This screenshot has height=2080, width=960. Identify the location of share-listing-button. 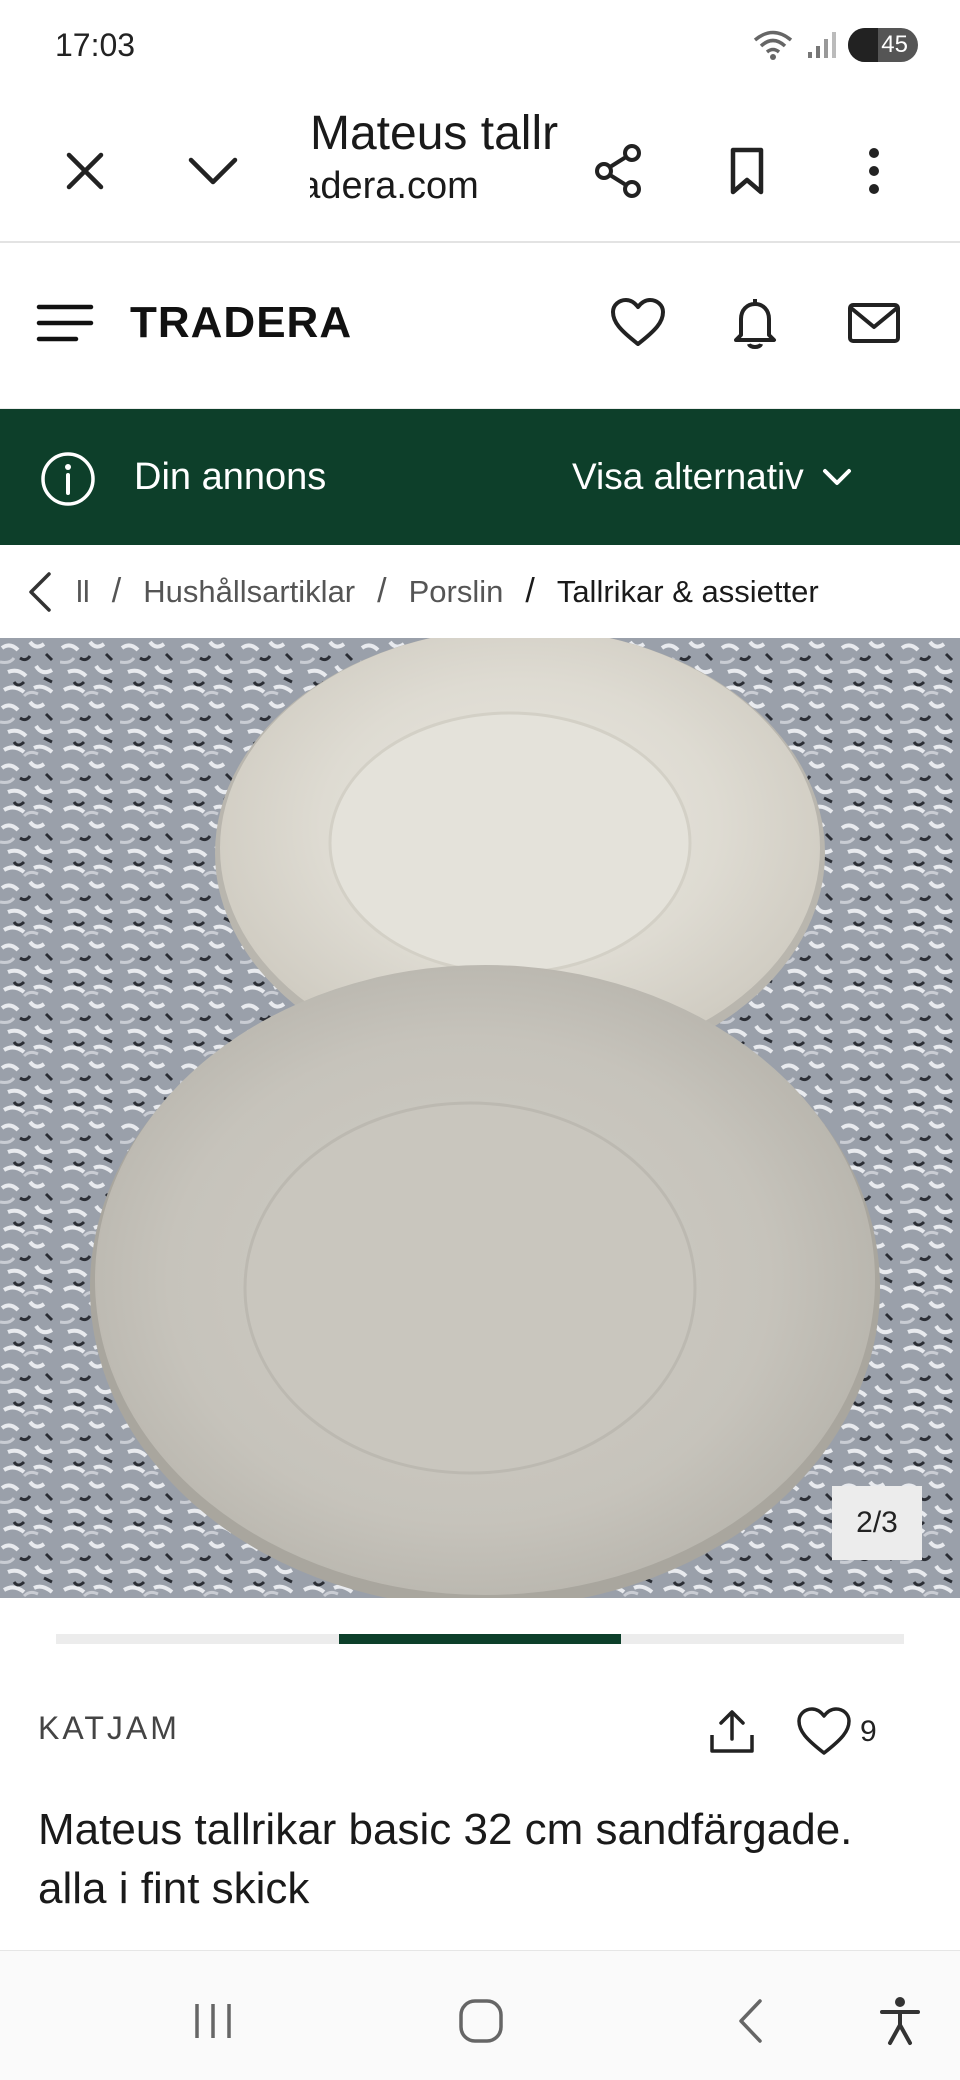
(732, 1732).